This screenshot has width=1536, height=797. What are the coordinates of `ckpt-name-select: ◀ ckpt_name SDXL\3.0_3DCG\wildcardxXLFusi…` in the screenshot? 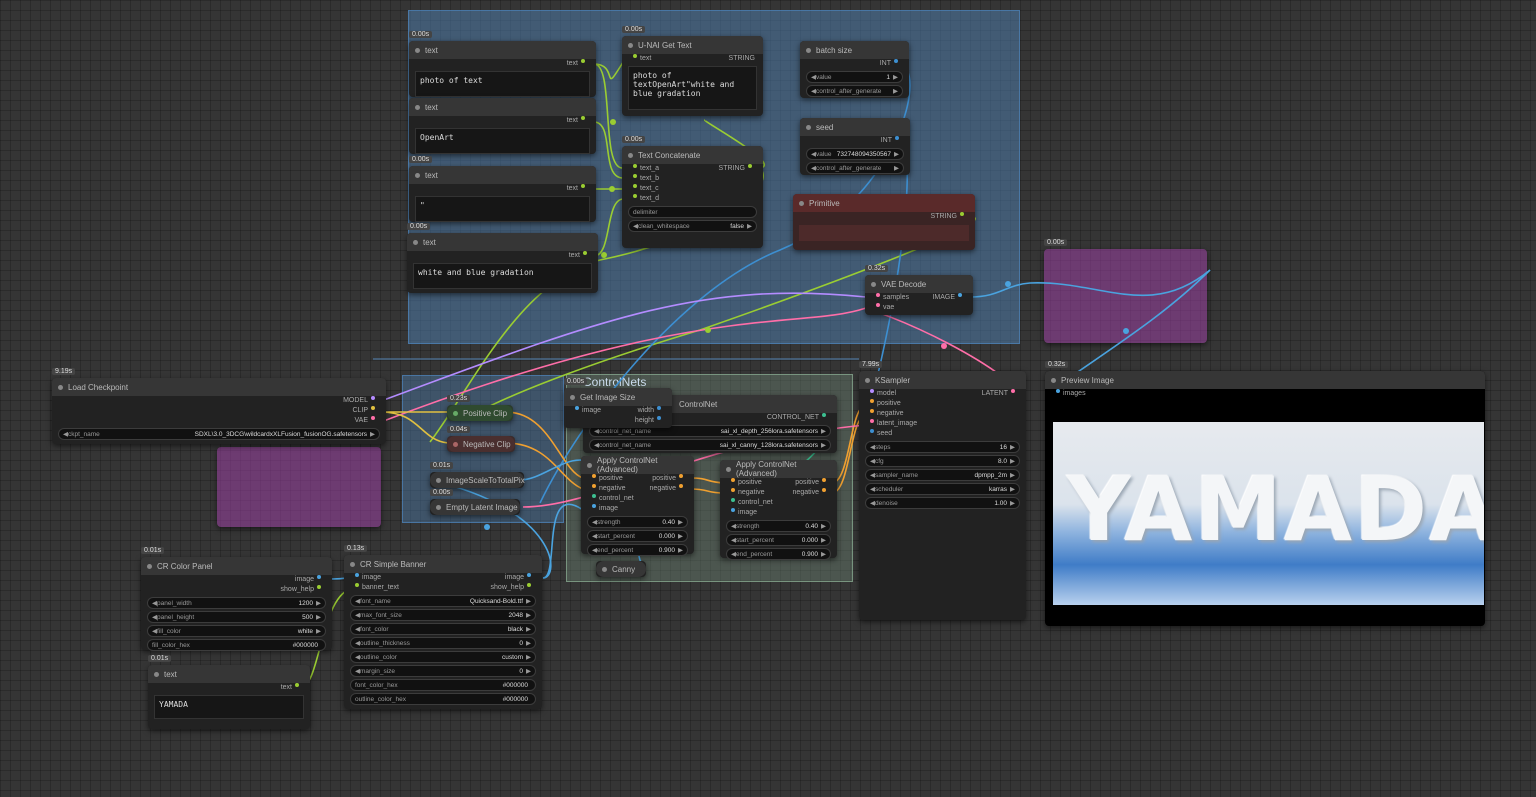 It's located at (219, 434).